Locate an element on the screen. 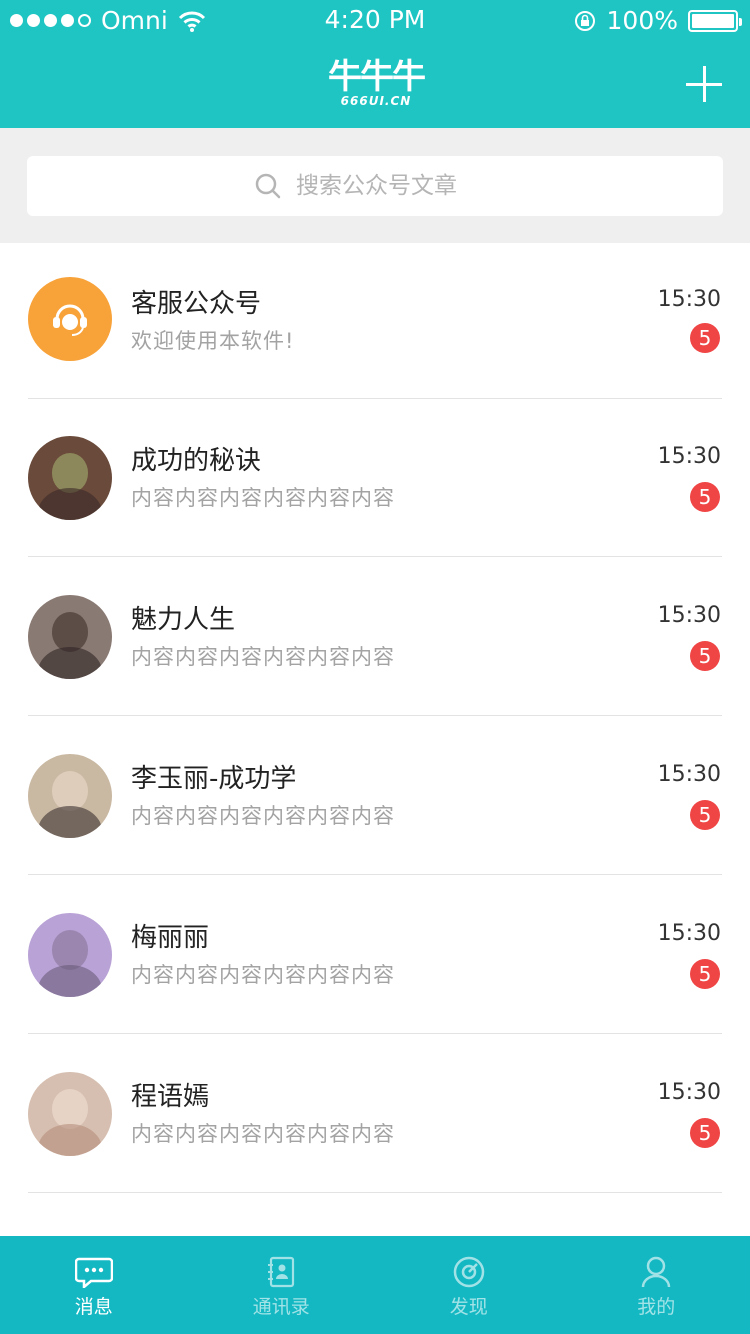 The width and height of the screenshot is (750, 1334). conversation-row: 梅丽丽 内容内容内容内容内容内容 15:30 5 is located at coordinates (375, 954).